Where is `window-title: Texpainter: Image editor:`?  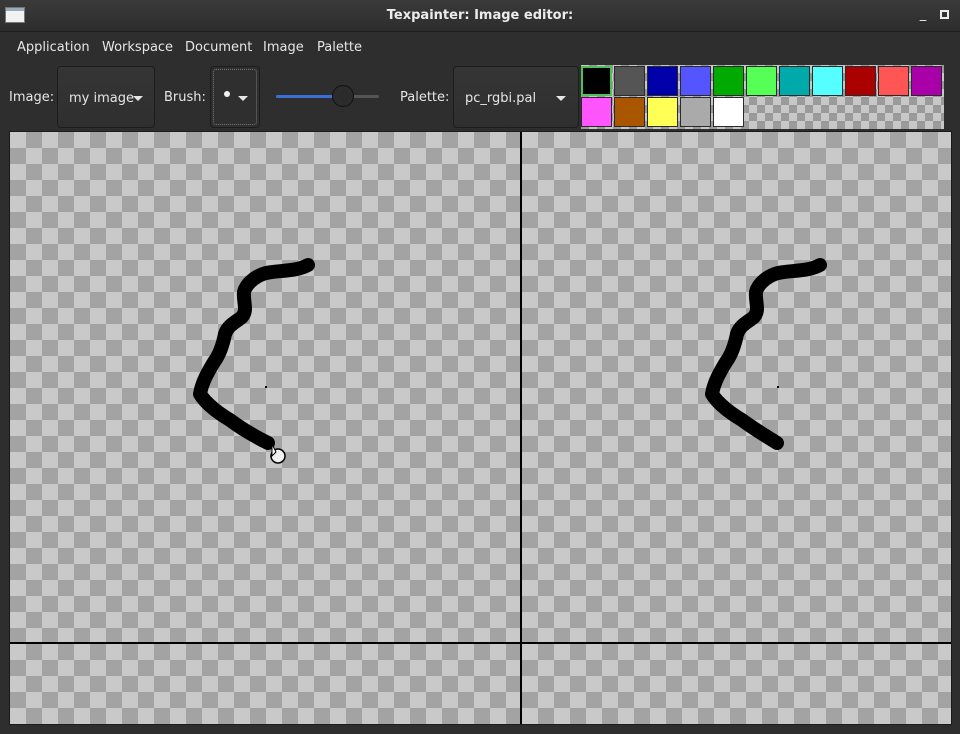
window-title: Texpainter: Image editor: is located at coordinates (480, 15).